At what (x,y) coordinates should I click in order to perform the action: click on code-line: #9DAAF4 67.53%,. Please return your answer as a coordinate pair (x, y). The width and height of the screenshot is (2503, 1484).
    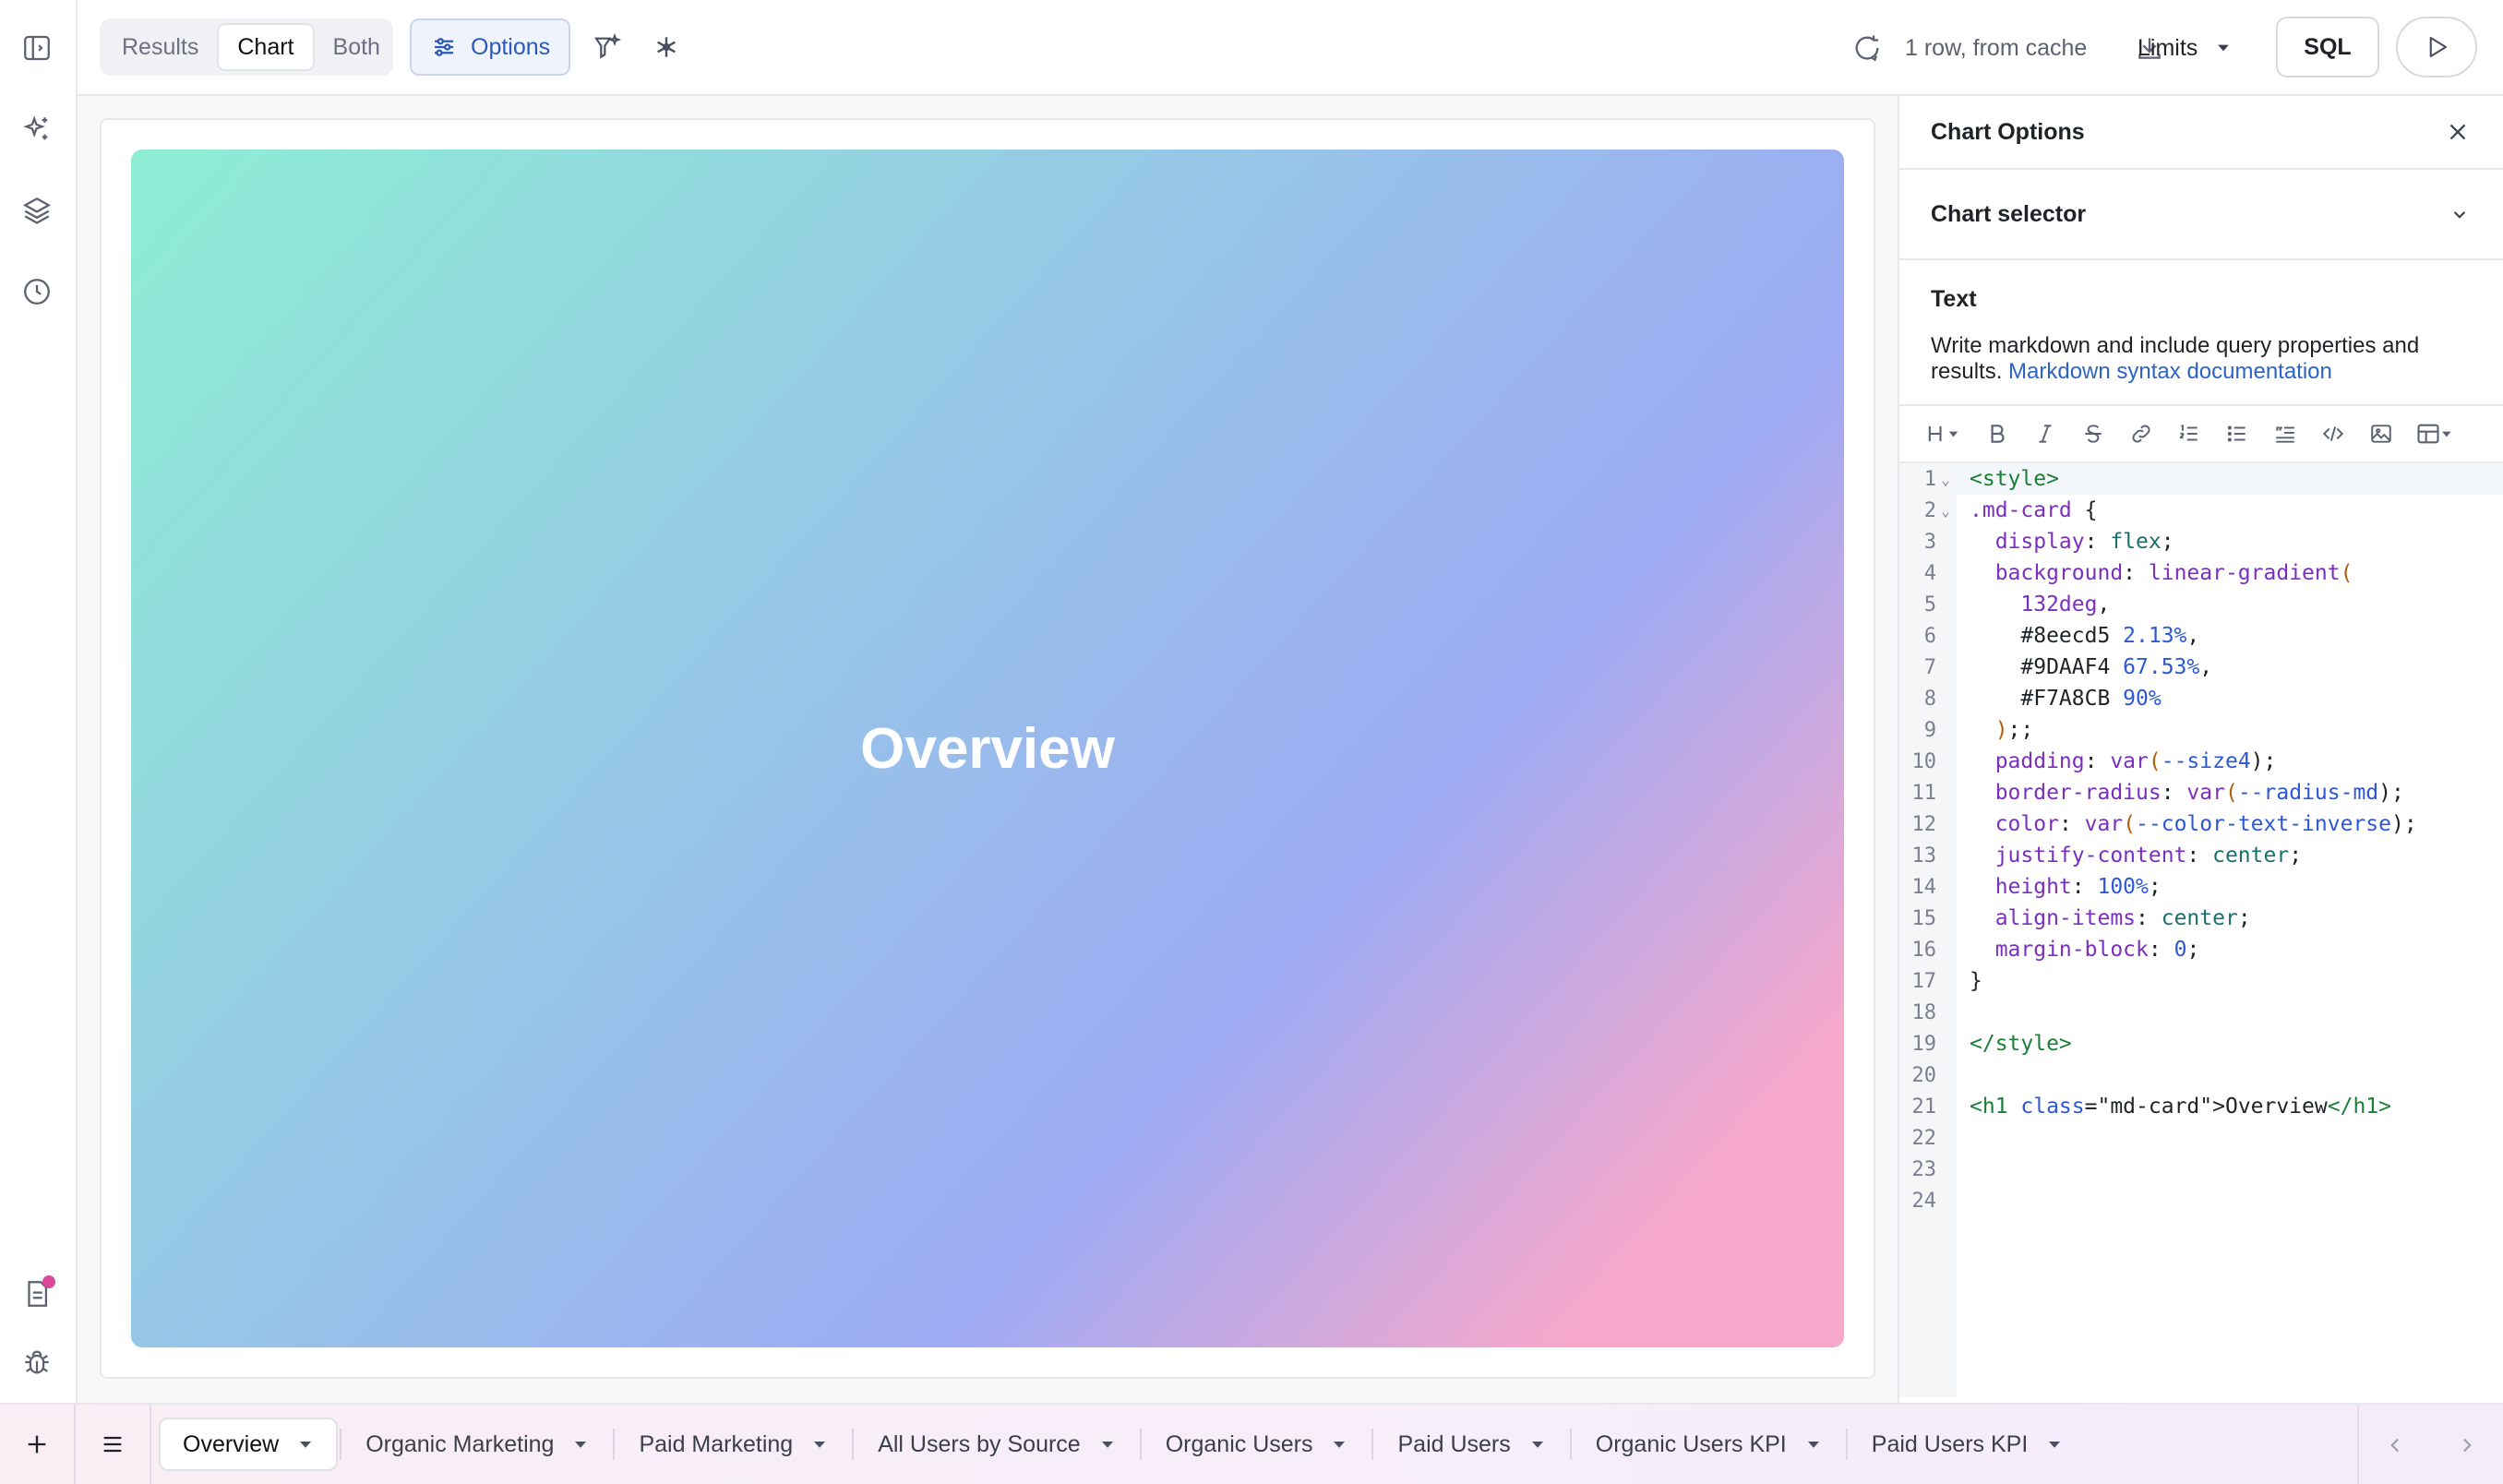
    Looking at the image, I should click on (2091, 667).